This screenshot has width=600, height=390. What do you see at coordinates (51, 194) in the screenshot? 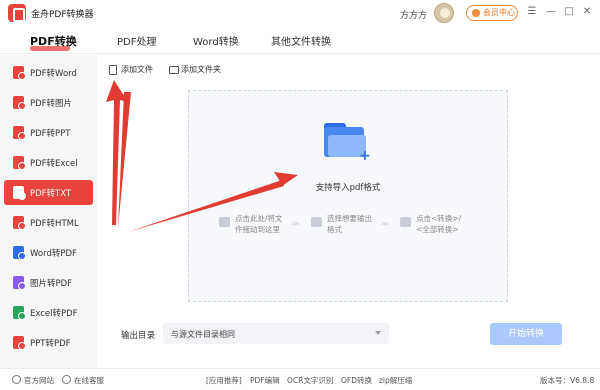
I see `sidebar-item-label: PDF转TXT` at bounding box center [51, 194].